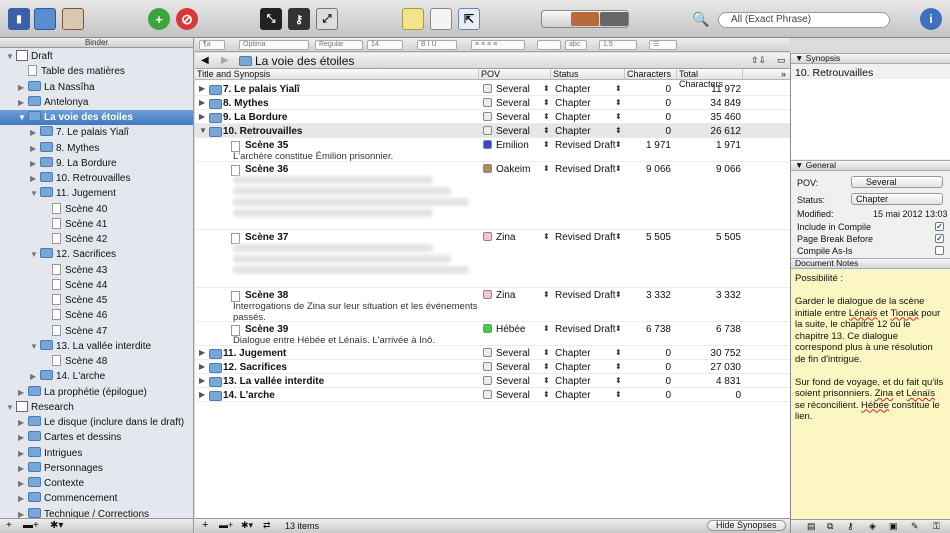 This screenshot has width=950, height=533. Describe the element at coordinates (23, 117) in the screenshot. I see `disclosure-open-icon: ▼` at that location.